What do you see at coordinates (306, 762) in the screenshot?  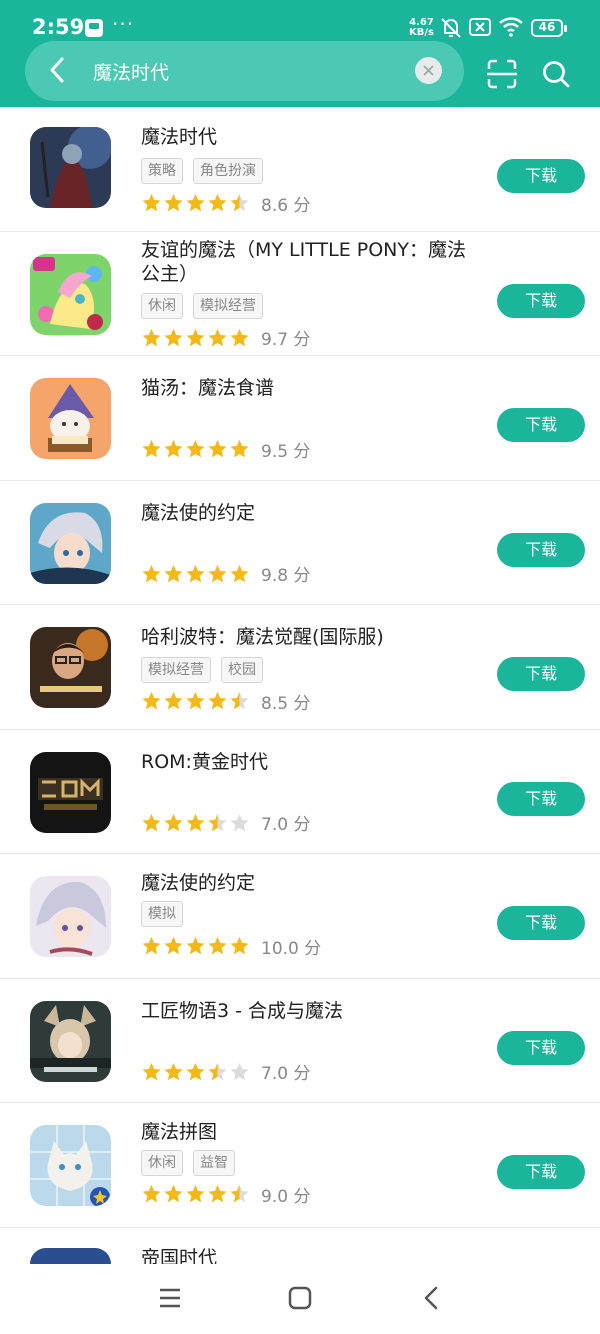 I see `app-name: ROM:黄金时代` at bounding box center [306, 762].